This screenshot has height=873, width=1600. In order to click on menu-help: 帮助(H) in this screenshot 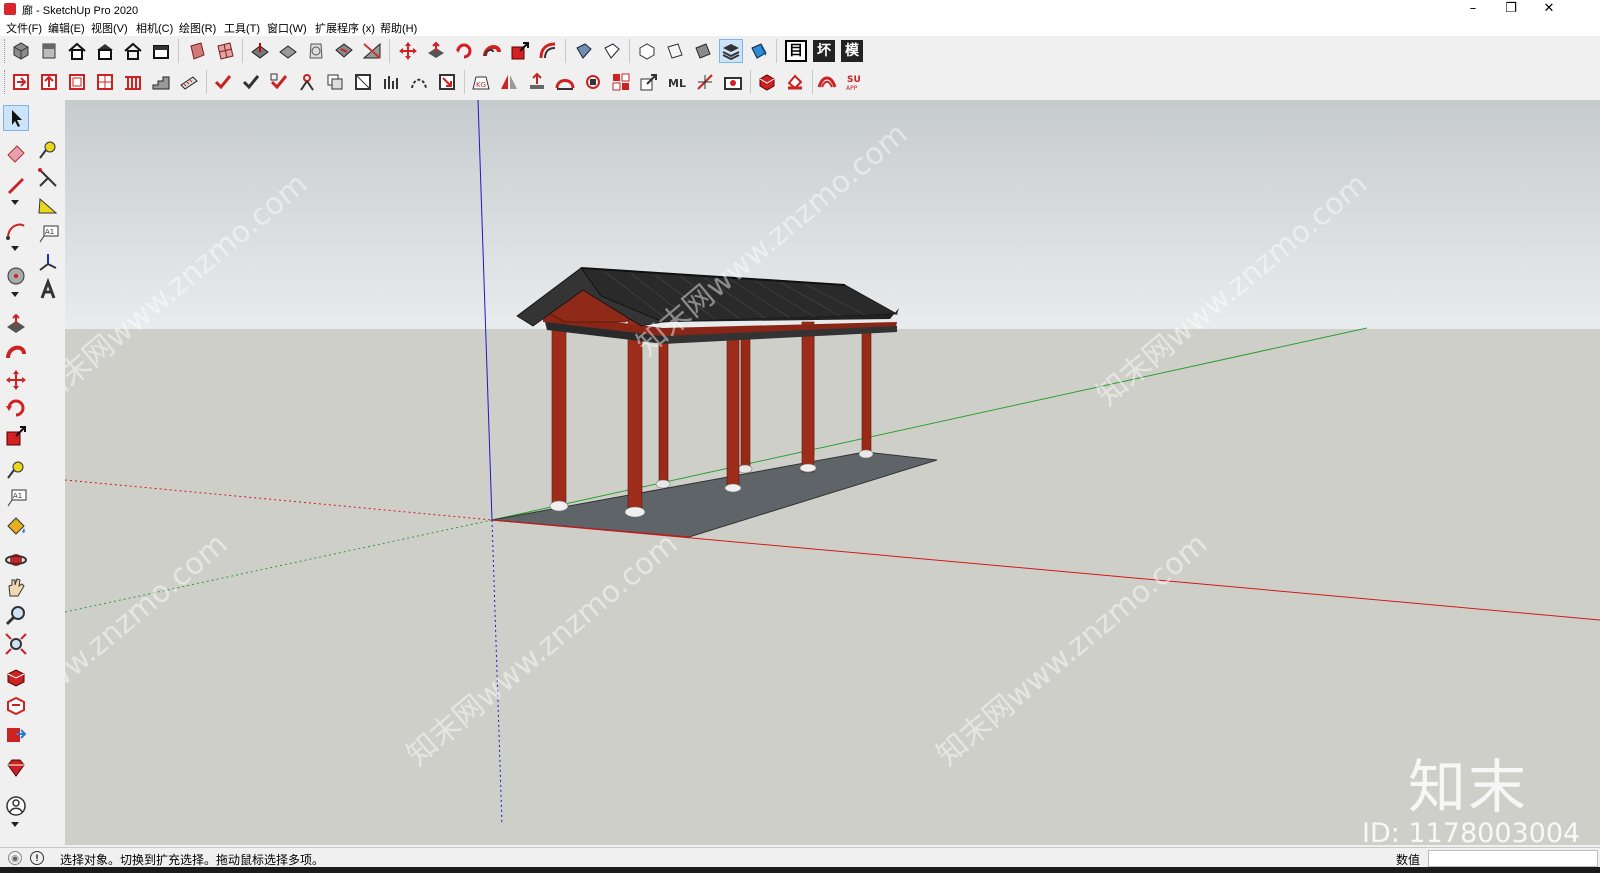, I will do `click(398, 28)`.